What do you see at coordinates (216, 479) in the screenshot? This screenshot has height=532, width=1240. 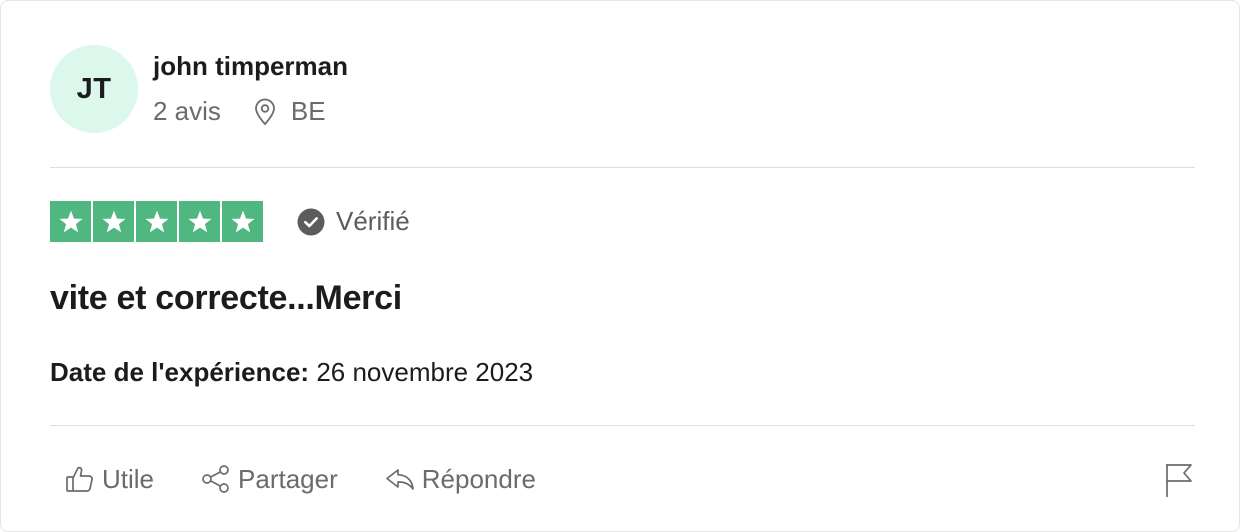 I see `share-icon` at bounding box center [216, 479].